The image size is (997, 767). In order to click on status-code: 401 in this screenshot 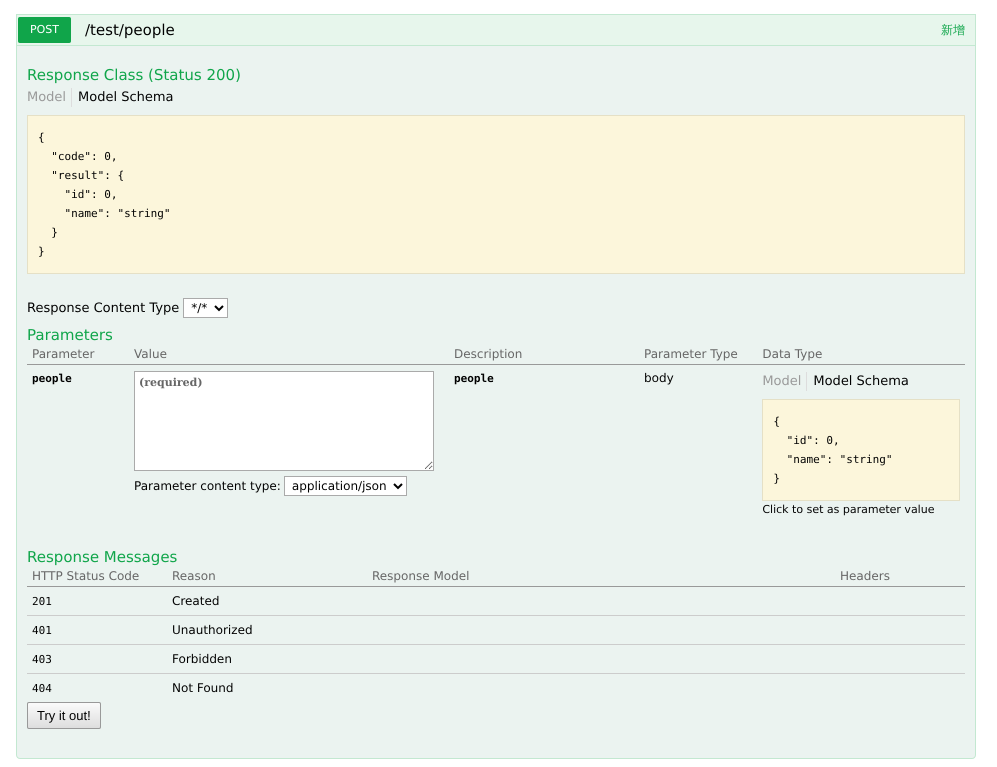, I will do `click(42, 630)`.